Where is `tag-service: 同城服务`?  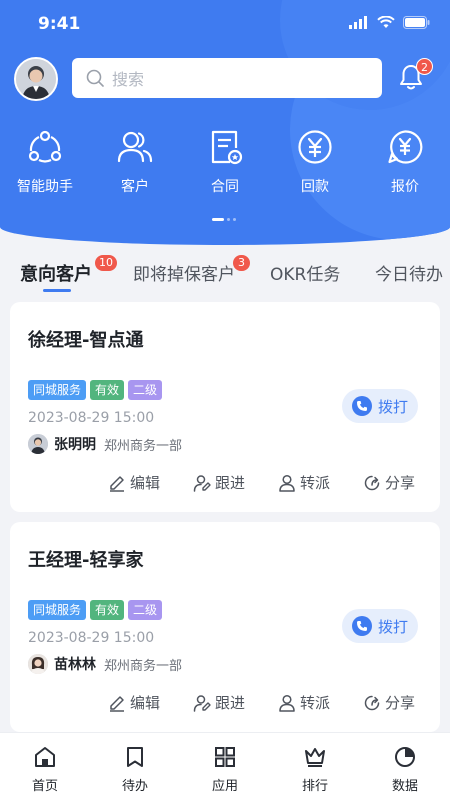
tag-service: 同城服务 is located at coordinates (57, 390).